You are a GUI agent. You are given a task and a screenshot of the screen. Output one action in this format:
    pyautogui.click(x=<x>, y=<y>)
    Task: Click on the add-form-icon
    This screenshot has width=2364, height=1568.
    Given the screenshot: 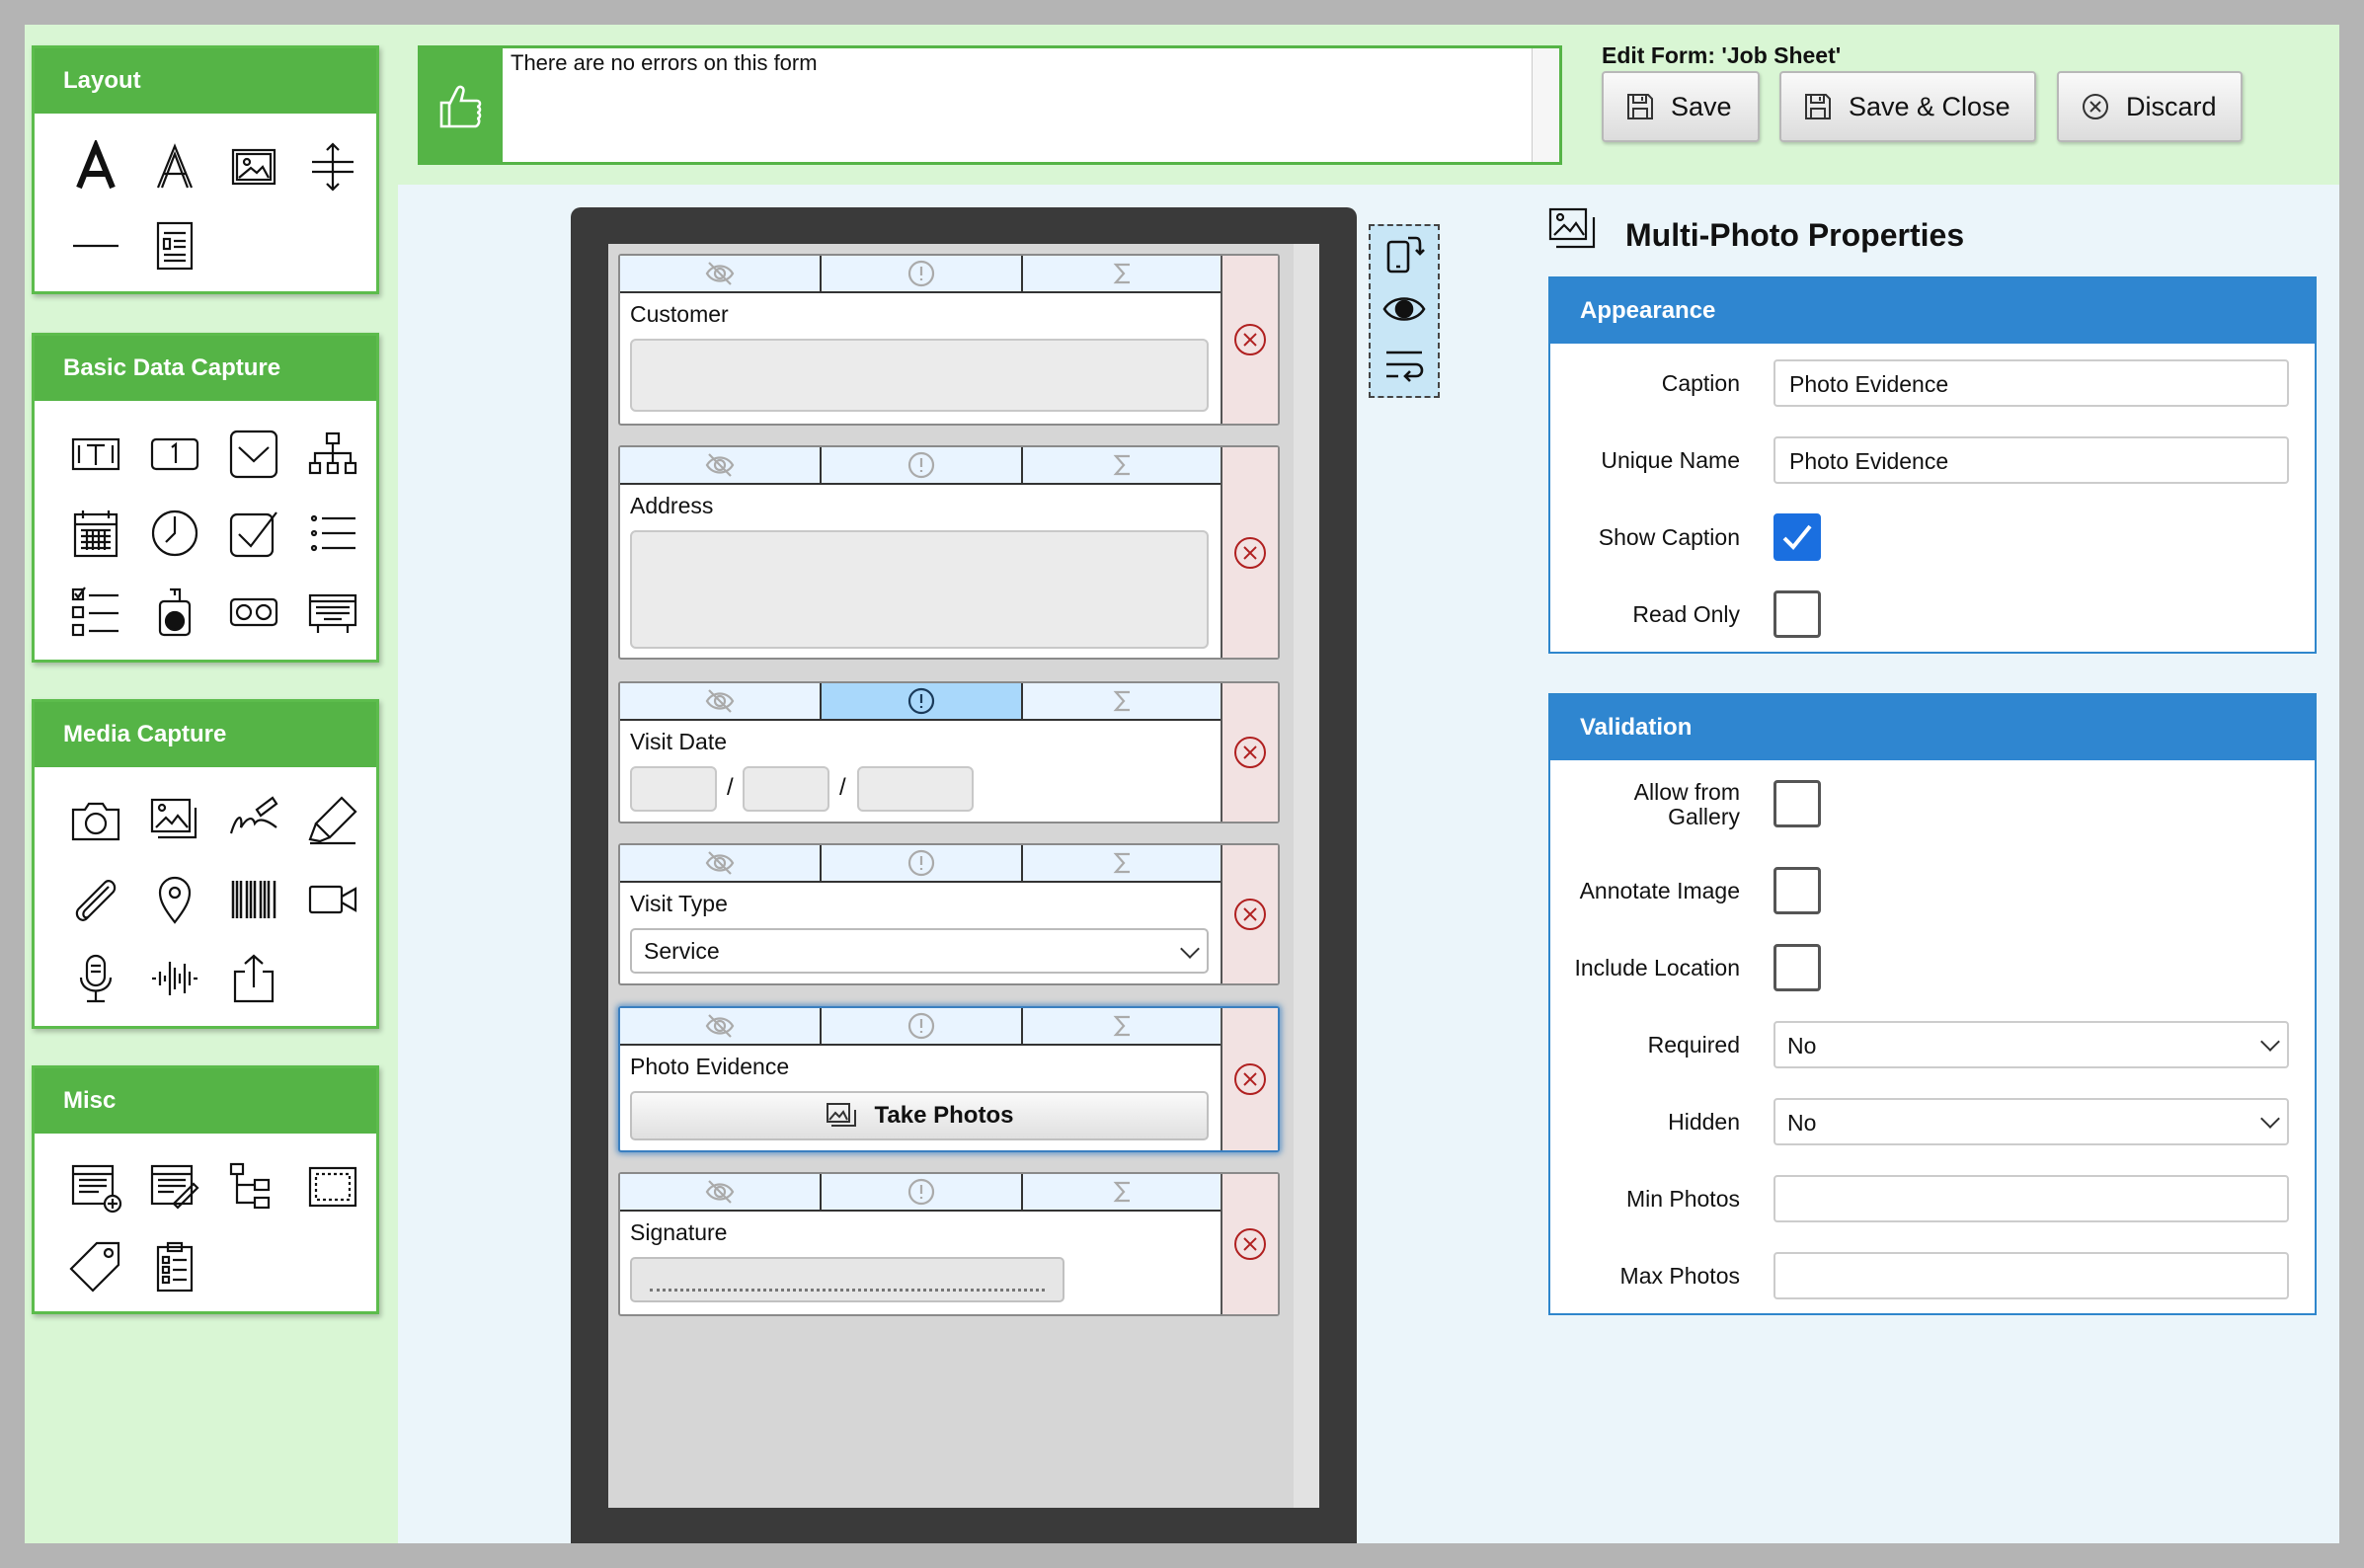 What is the action you would take?
    pyautogui.click(x=95, y=1187)
    